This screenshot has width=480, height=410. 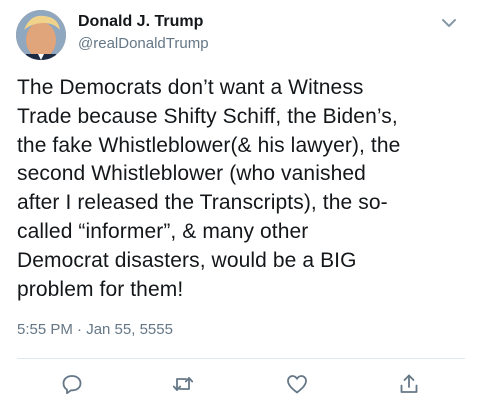 What do you see at coordinates (72, 384) in the screenshot?
I see `reply-icon` at bounding box center [72, 384].